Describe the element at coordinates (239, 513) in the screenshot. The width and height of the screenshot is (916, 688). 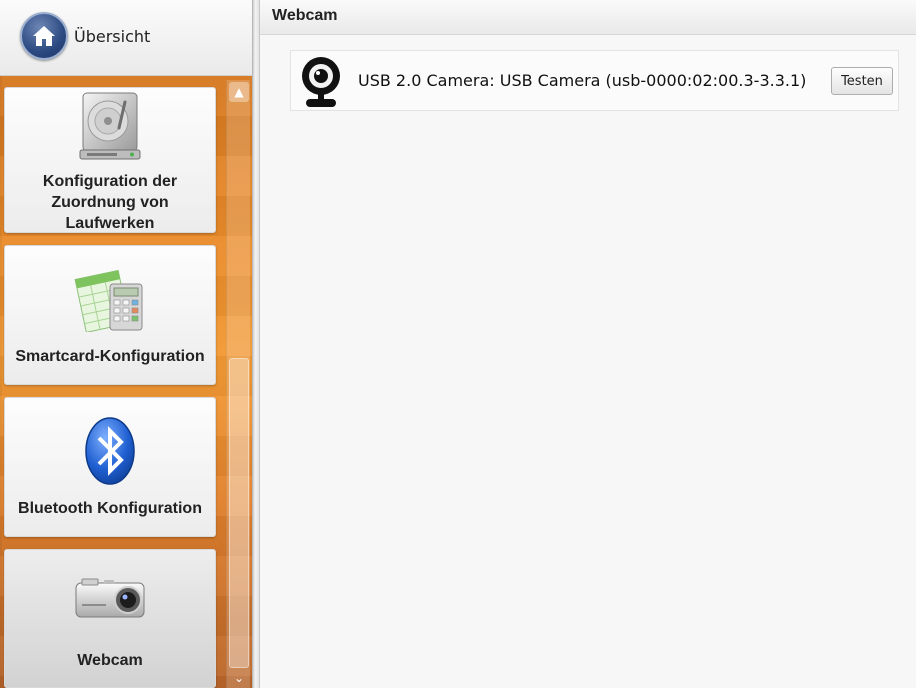
I see `scroll-thumb` at that location.